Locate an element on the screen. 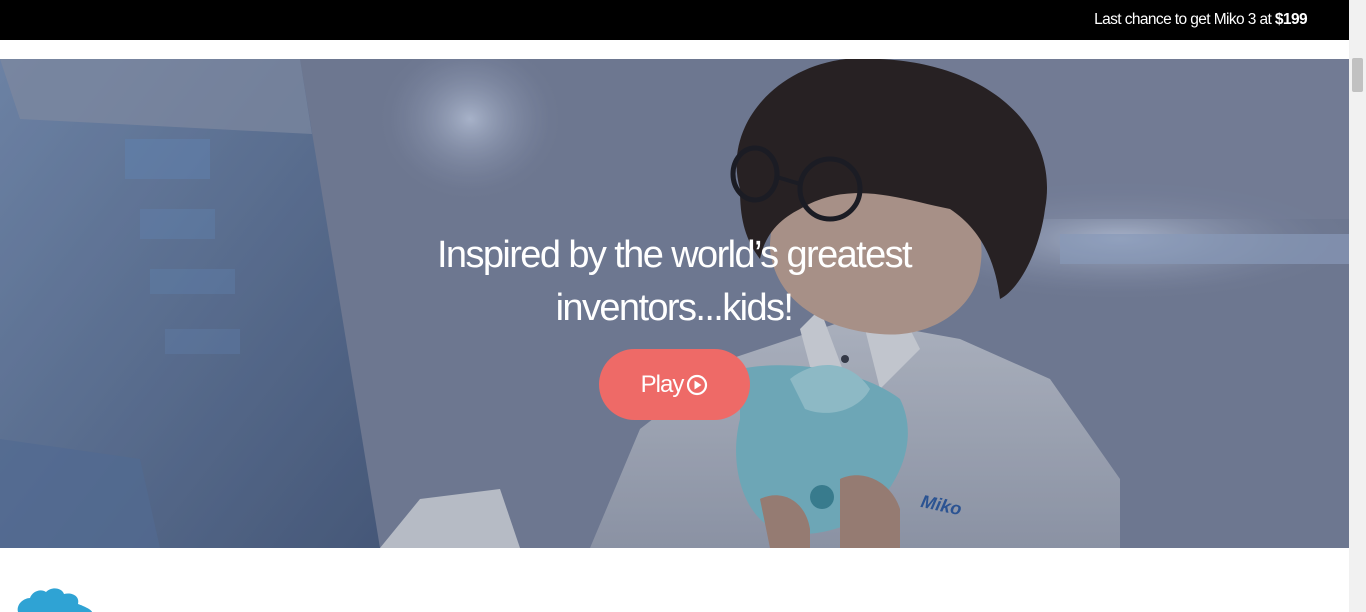 The height and width of the screenshot is (612, 1366). promo-banner: Last chance to get Miko 3 at $199 is located at coordinates (674, 20).